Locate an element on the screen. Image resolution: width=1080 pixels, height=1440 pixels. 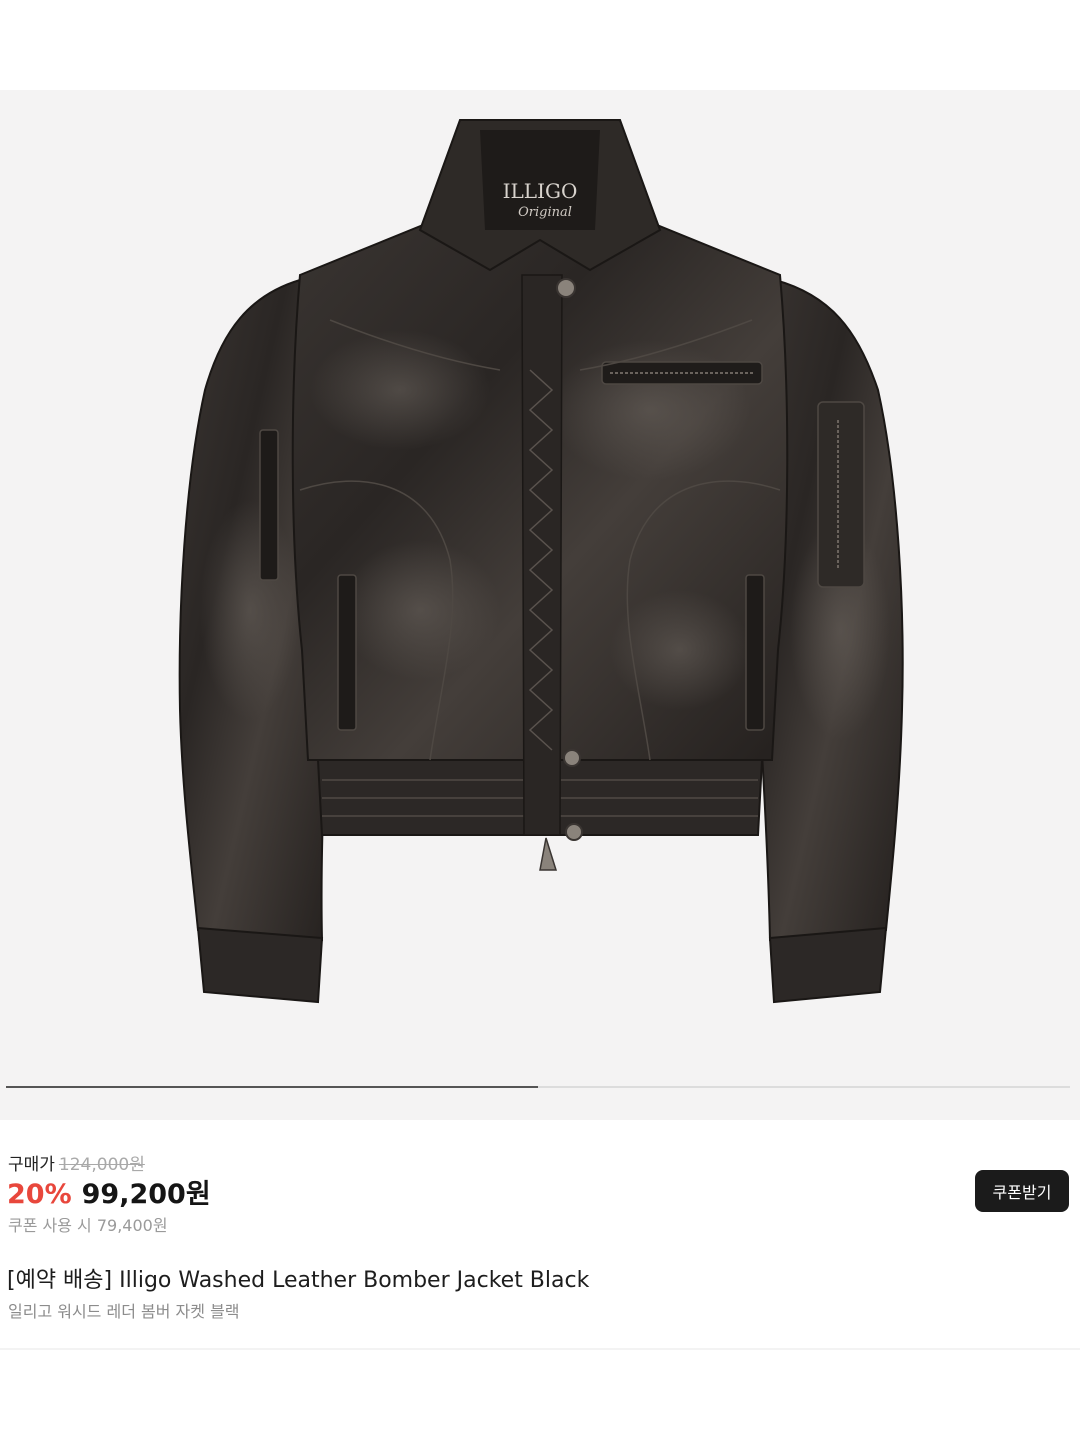
price-row: 20% 99,200원 is located at coordinates (109, 1191).